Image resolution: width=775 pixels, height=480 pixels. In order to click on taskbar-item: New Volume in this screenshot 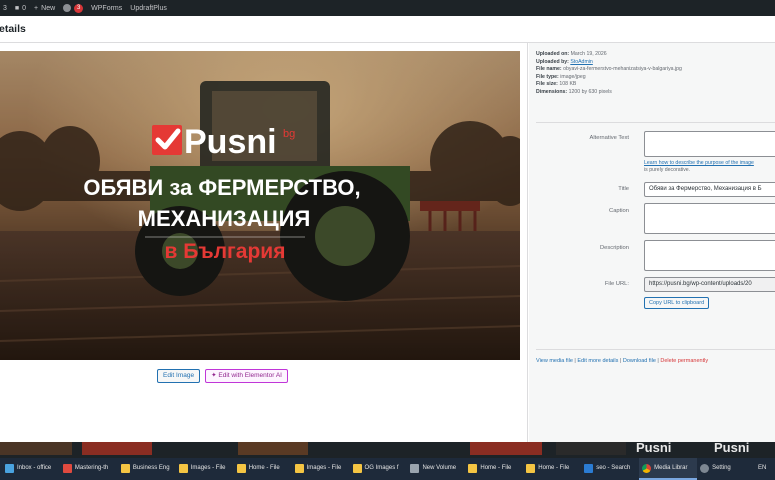, I will do `click(436, 469)`.